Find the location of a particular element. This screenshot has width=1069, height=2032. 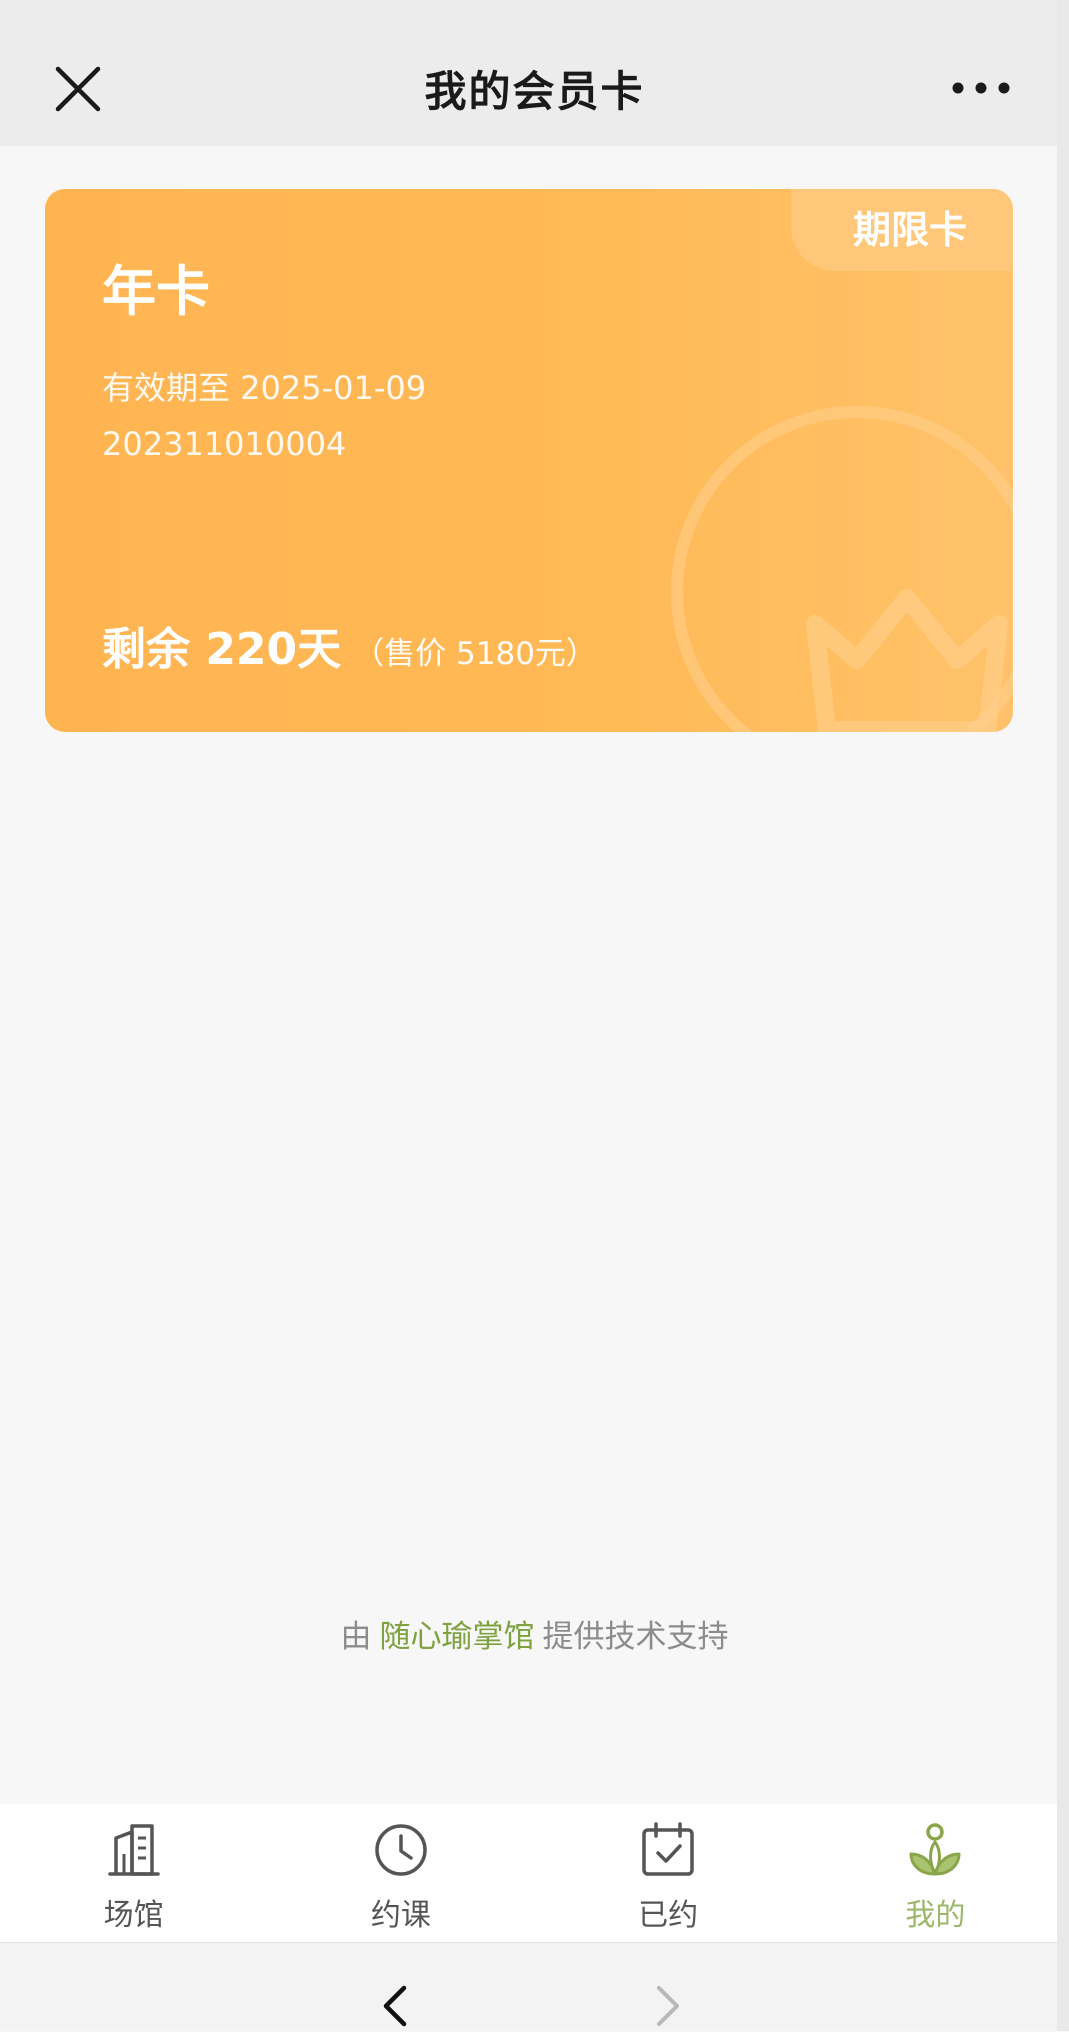

crown-icon is located at coordinates (842, 569).